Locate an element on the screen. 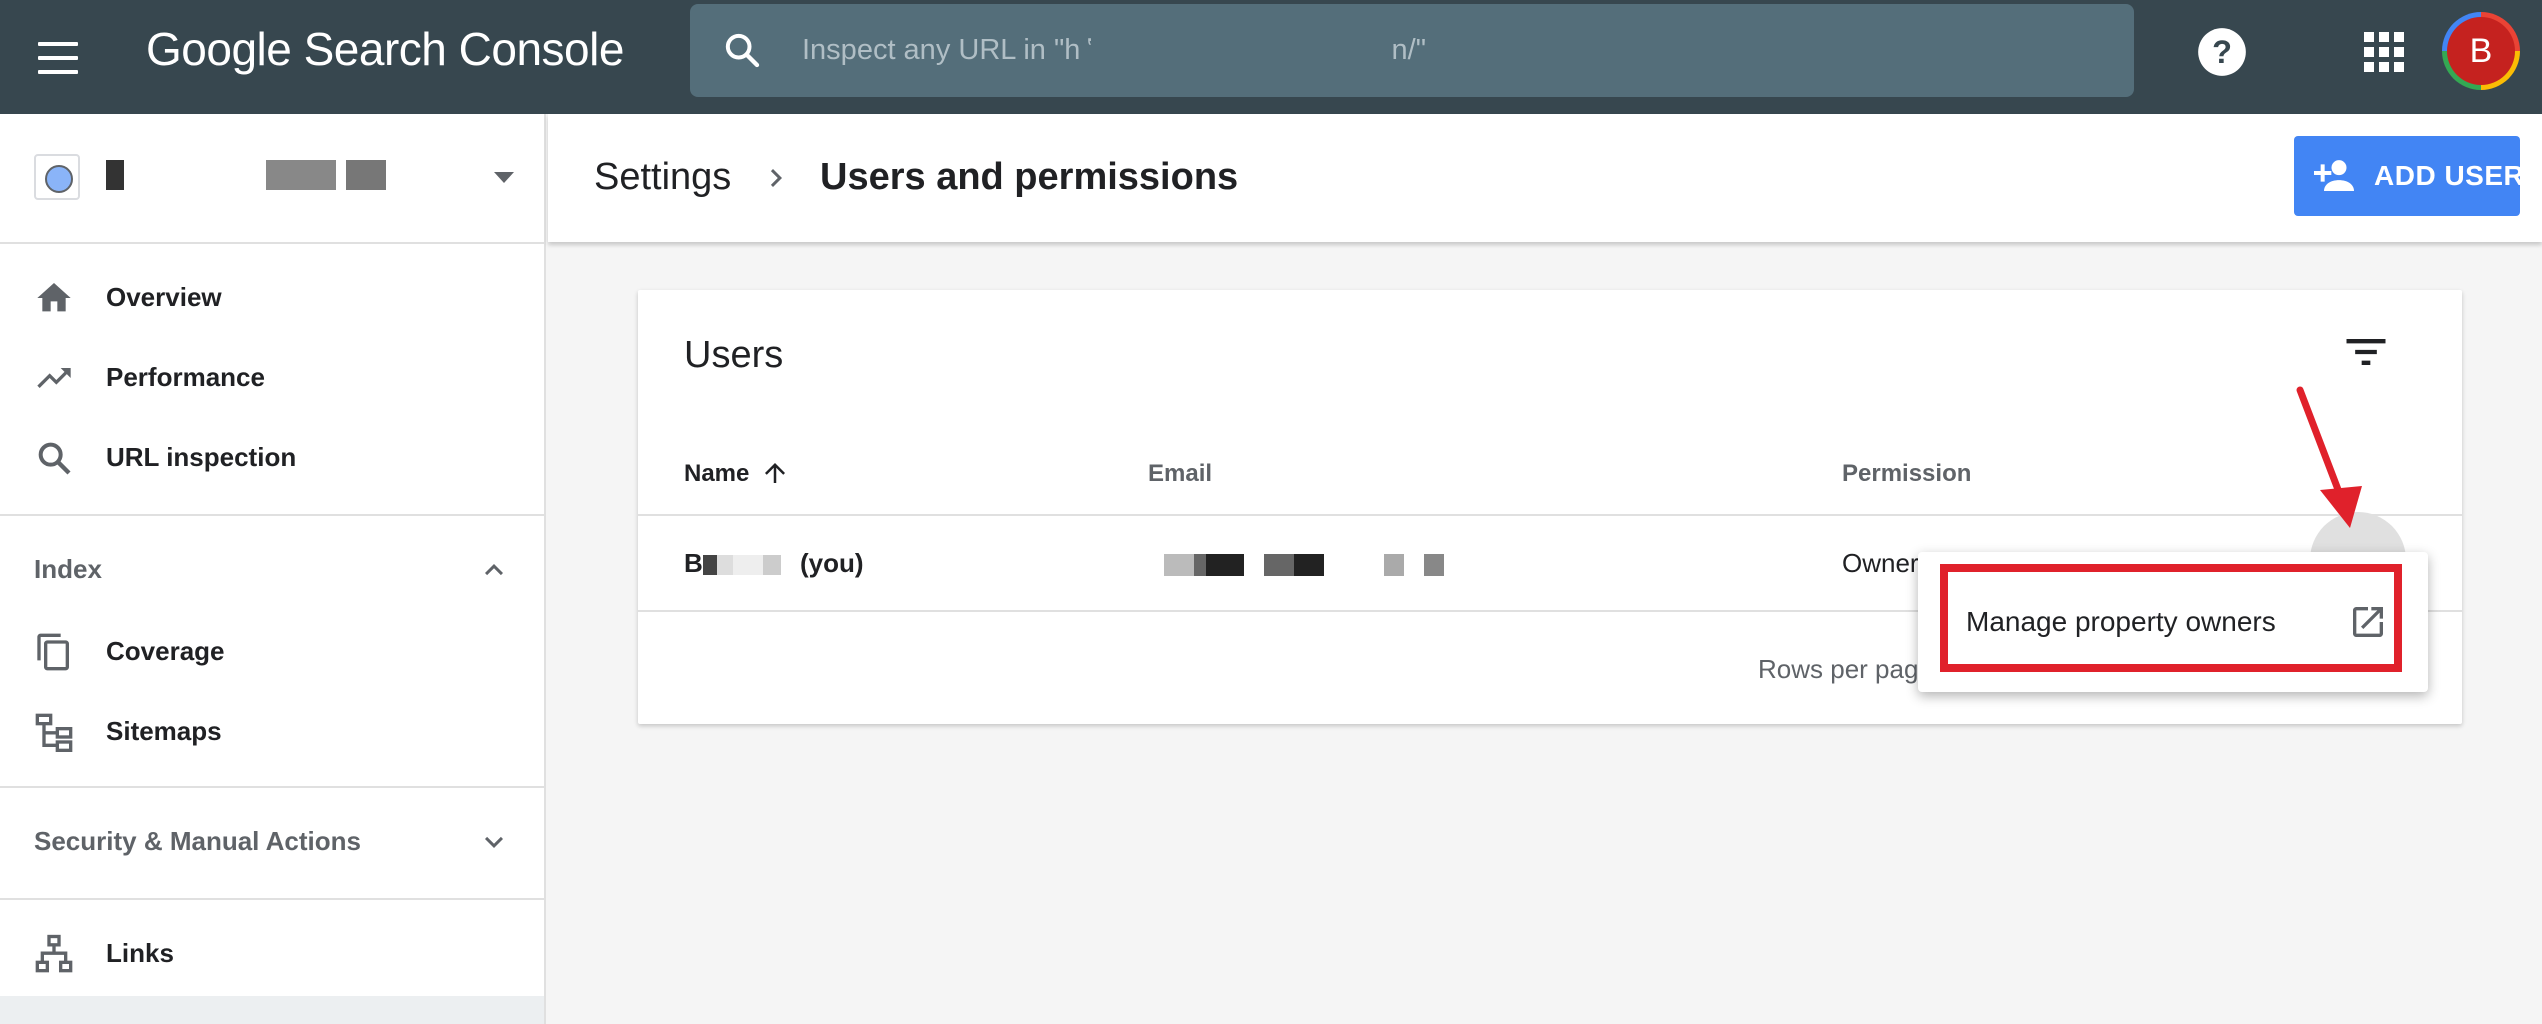  property-name is located at coordinates (276, 175).